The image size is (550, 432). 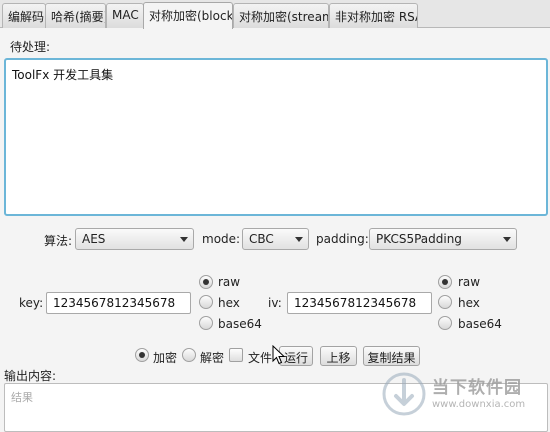 I want to click on iv-format-raw-radio, so click(x=445, y=282).